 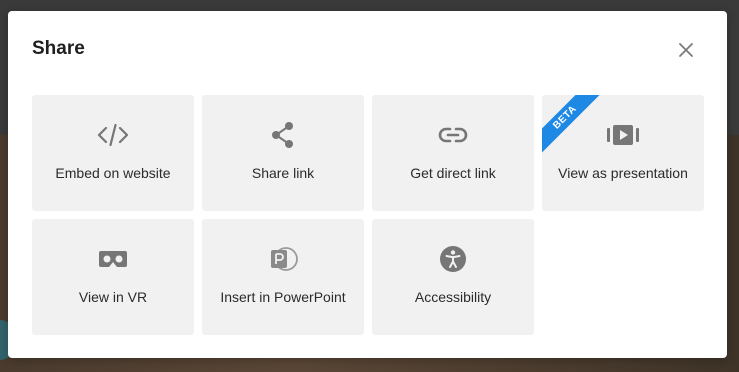 What do you see at coordinates (113, 277) in the screenshot?
I see `view-in-vr-option: View in VR` at bounding box center [113, 277].